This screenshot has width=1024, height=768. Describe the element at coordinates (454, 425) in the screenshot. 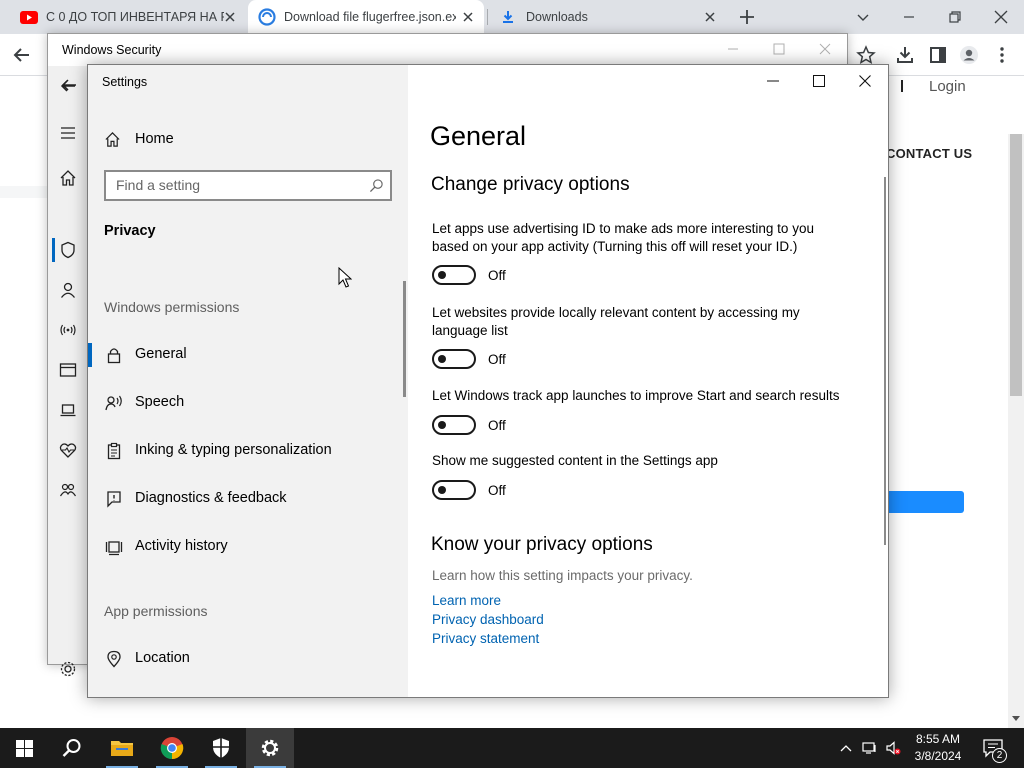

I see `track-app-launches-toggle` at that location.